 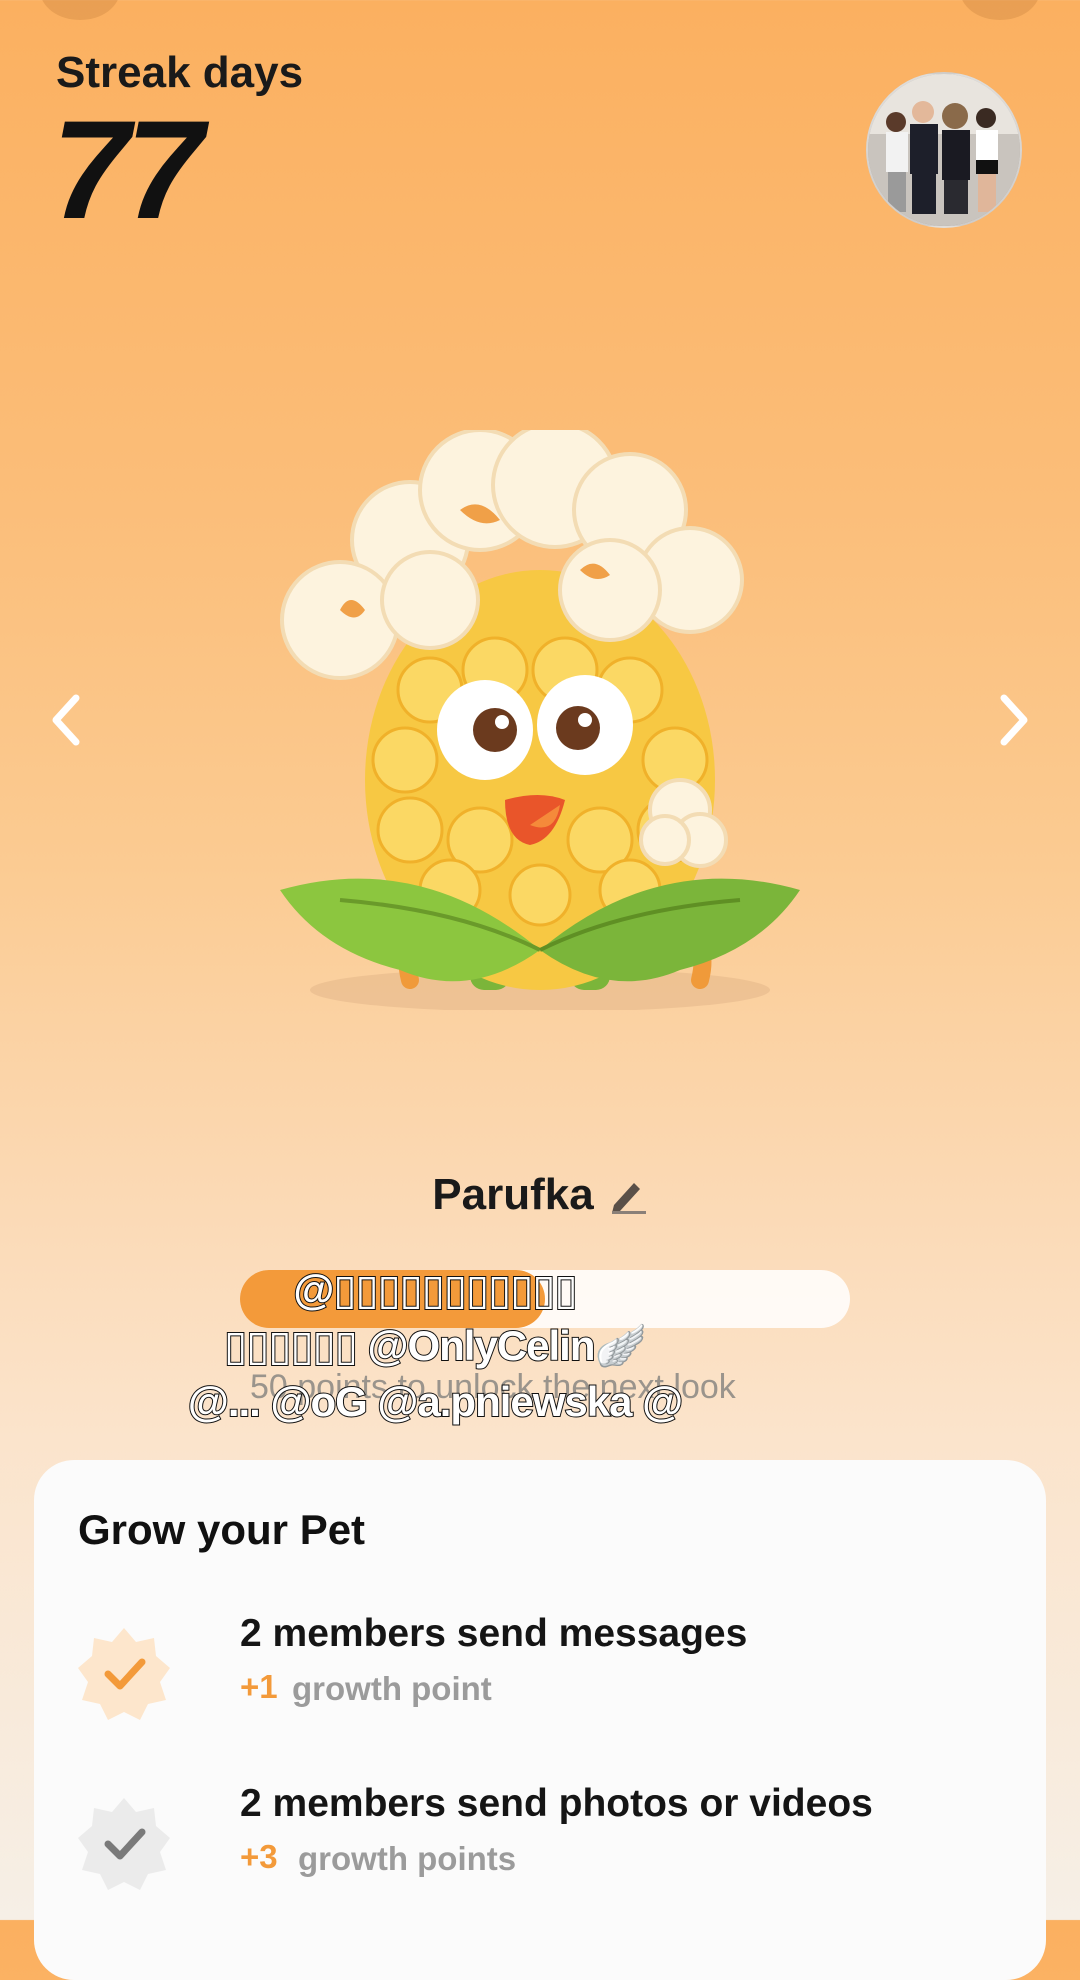 I want to click on pet-name: Parufka, so click(x=513, y=1194).